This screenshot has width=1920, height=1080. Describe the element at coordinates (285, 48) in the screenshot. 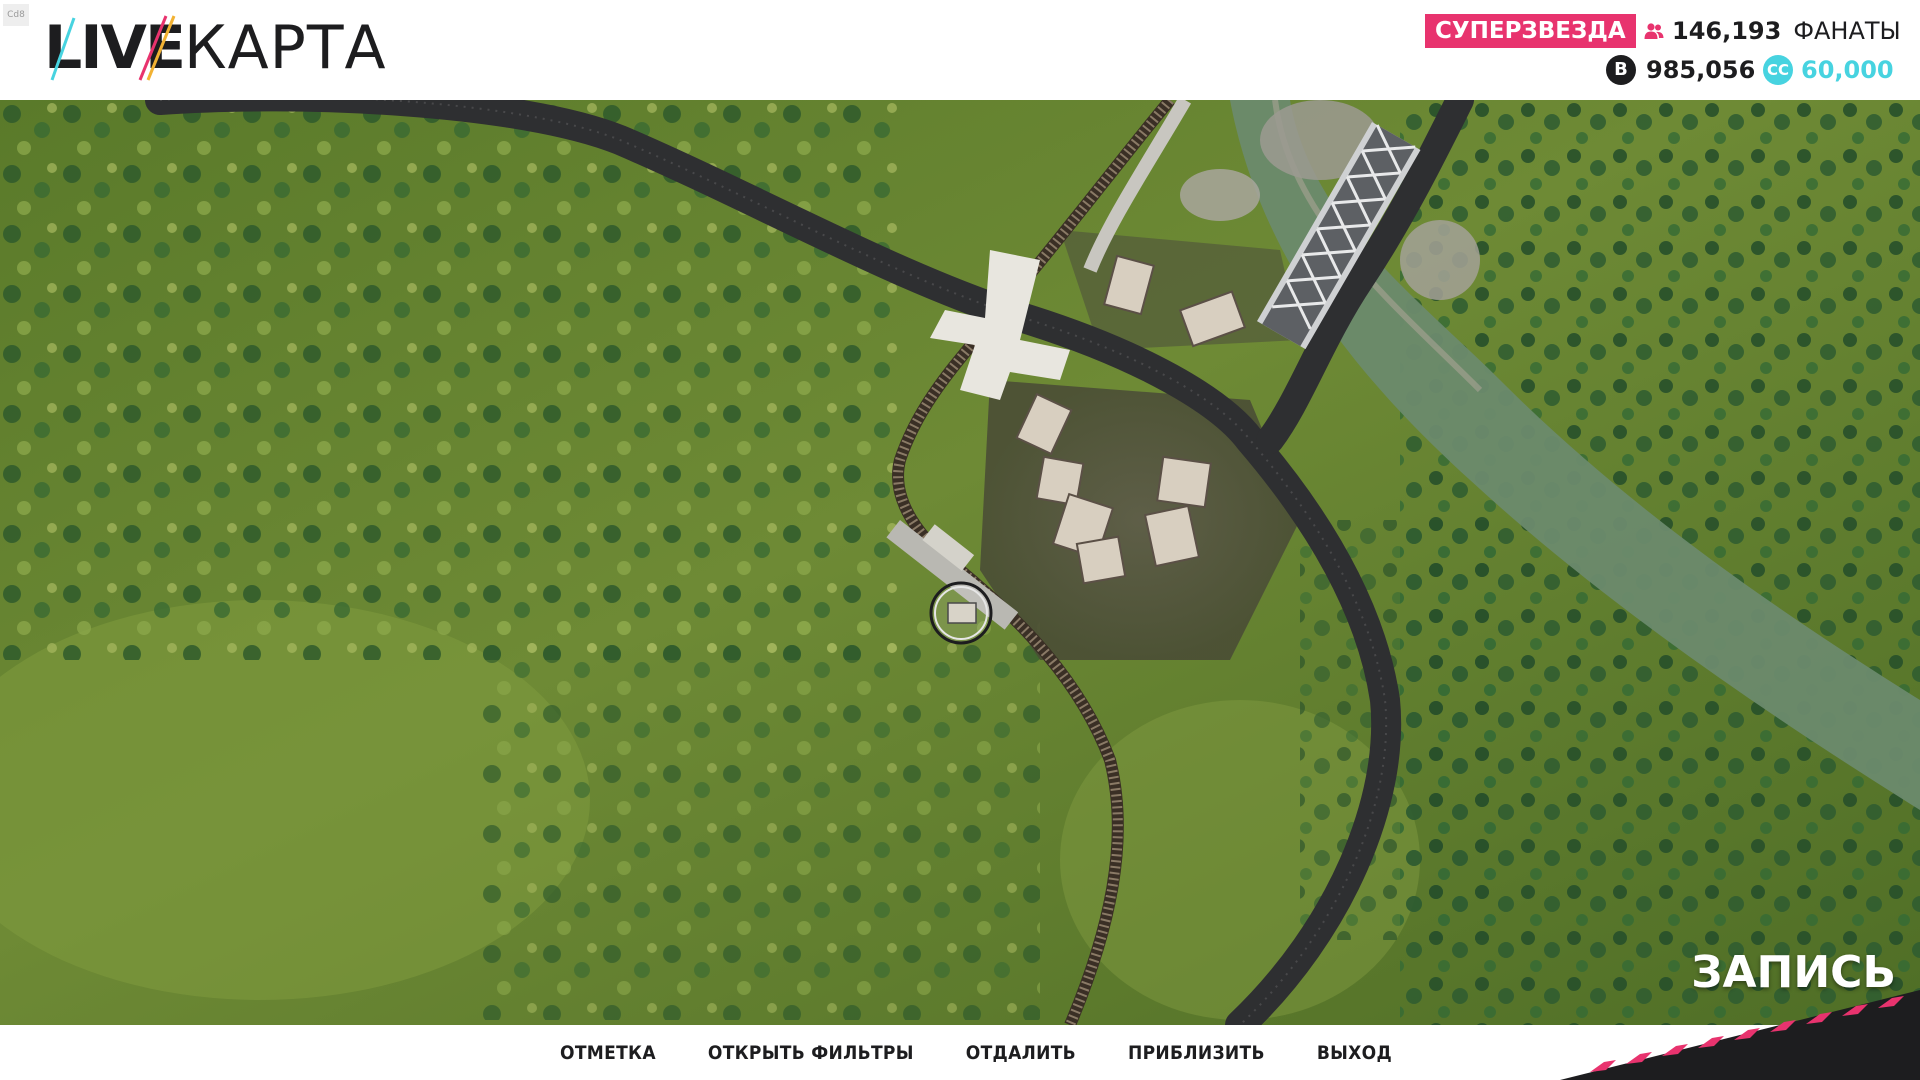

I see `logo-map-text: КАРТА` at that location.